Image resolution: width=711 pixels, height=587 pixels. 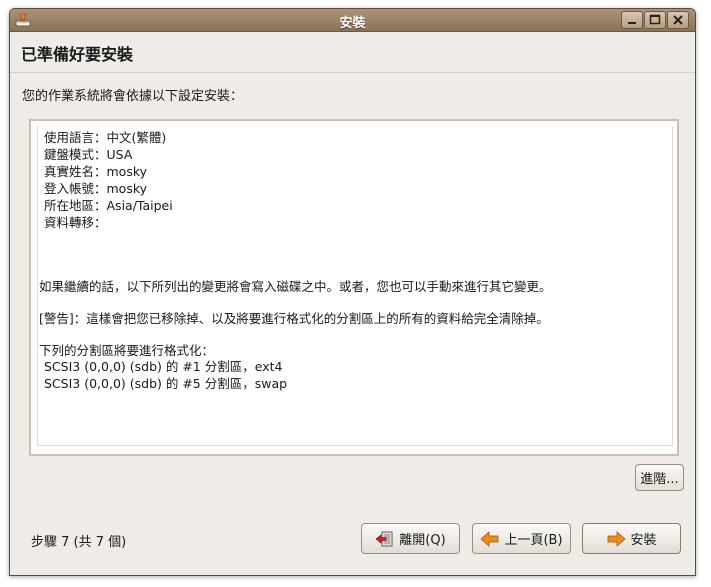 I want to click on maximize-icon, so click(x=655, y=19).